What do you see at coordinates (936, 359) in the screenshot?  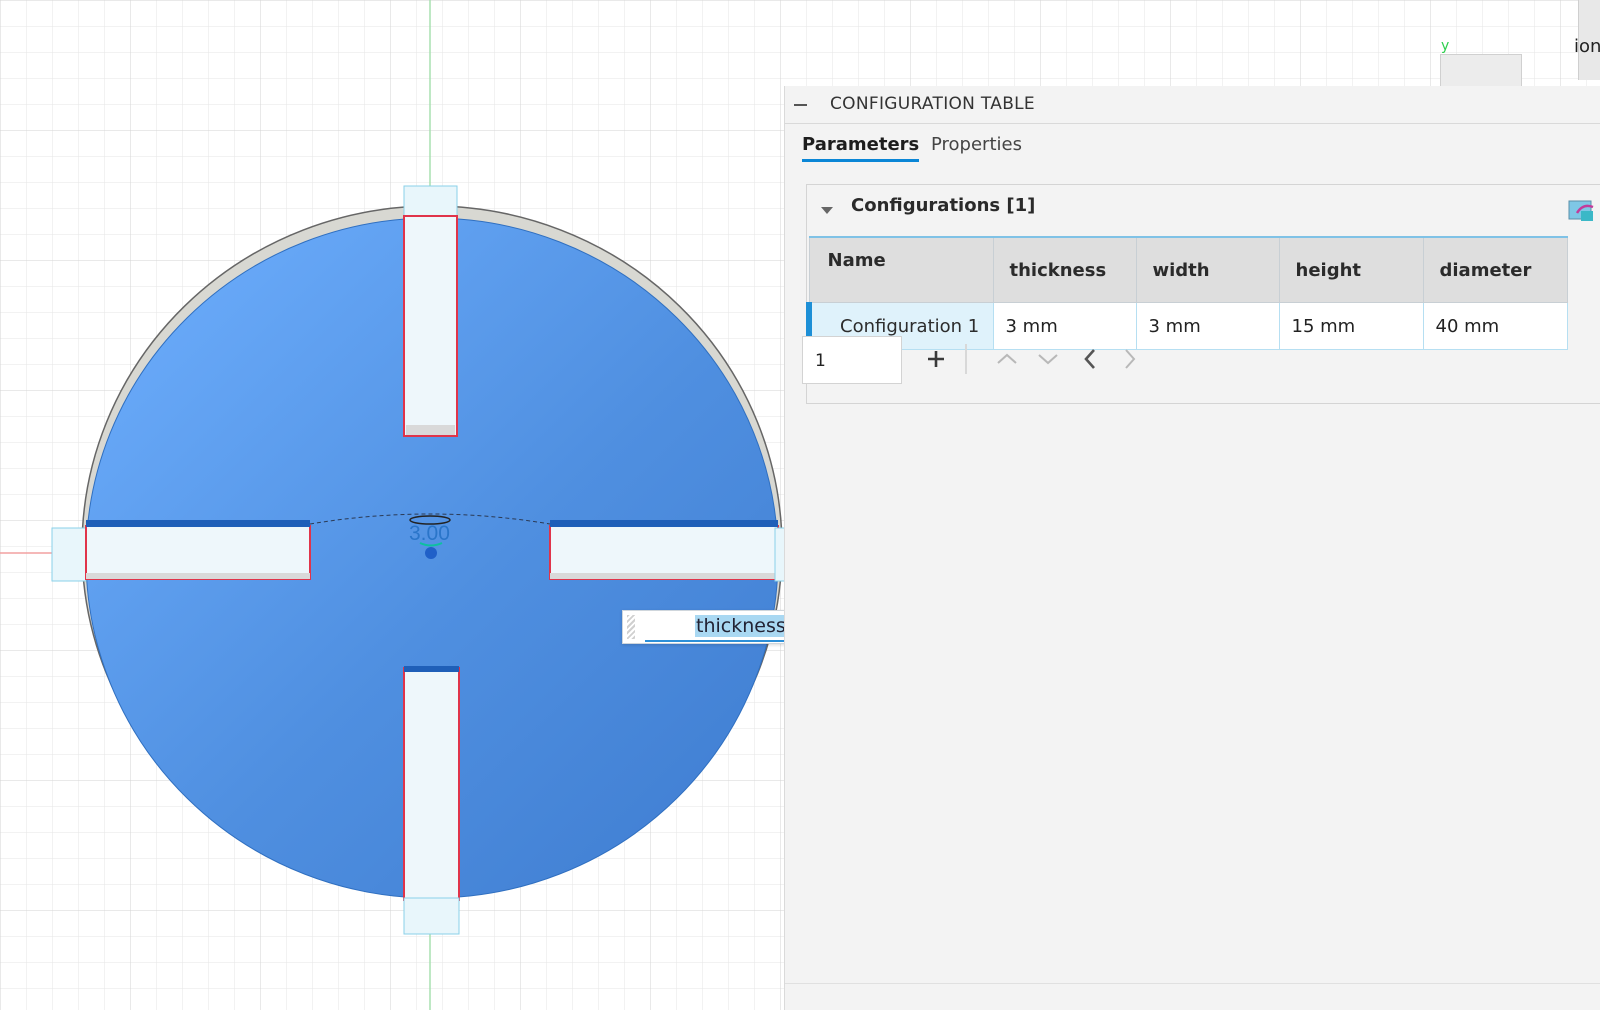 I see `add-row-icon` at bounding box center [936, 359].